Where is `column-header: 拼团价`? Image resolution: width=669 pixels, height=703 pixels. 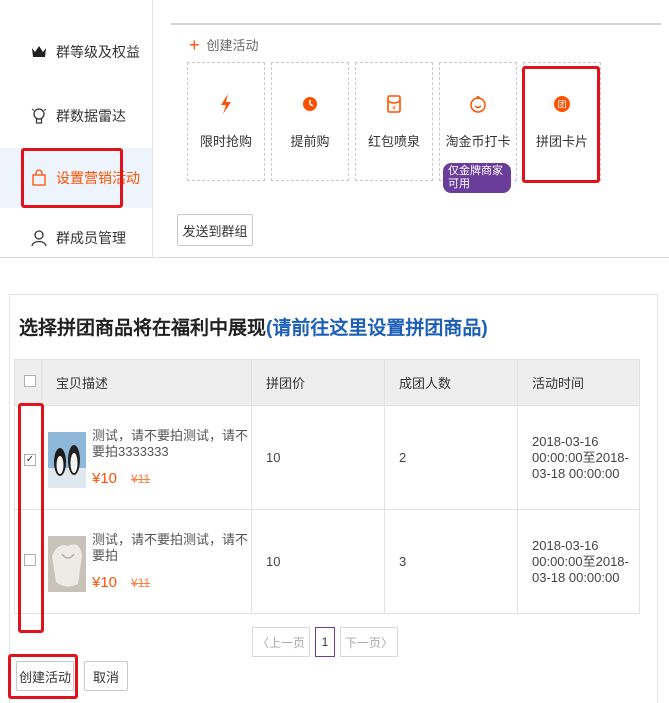
column-header: 拼团价 is located at coordinates (318, 382).